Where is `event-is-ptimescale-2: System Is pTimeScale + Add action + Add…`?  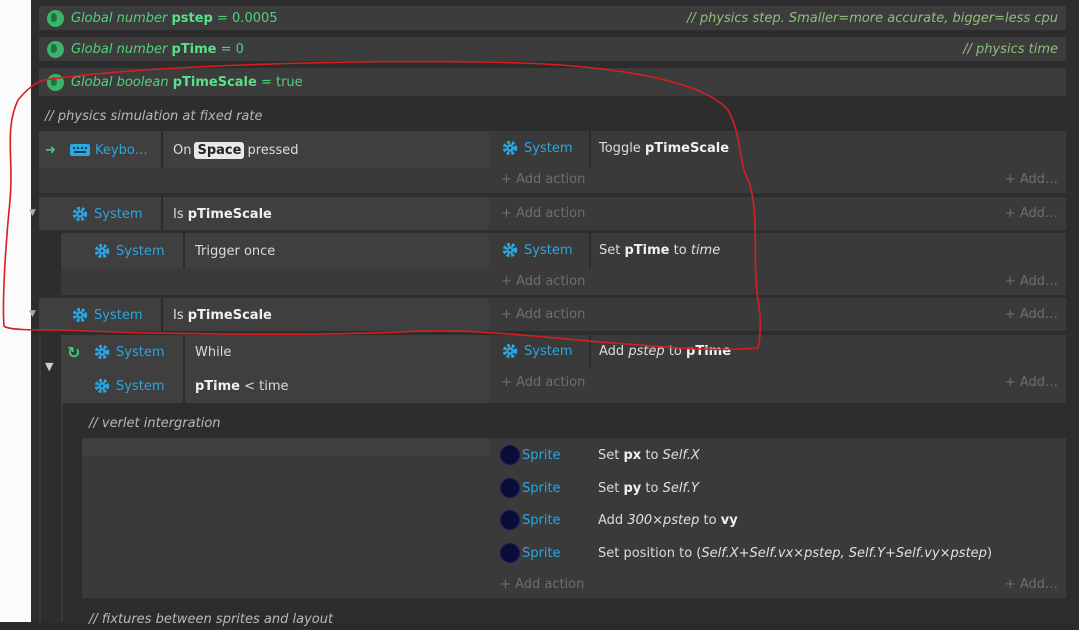
event-is-ptimescale-2: System Is pTimeScale + Add action + Add… is located at coordinates (552, 314).